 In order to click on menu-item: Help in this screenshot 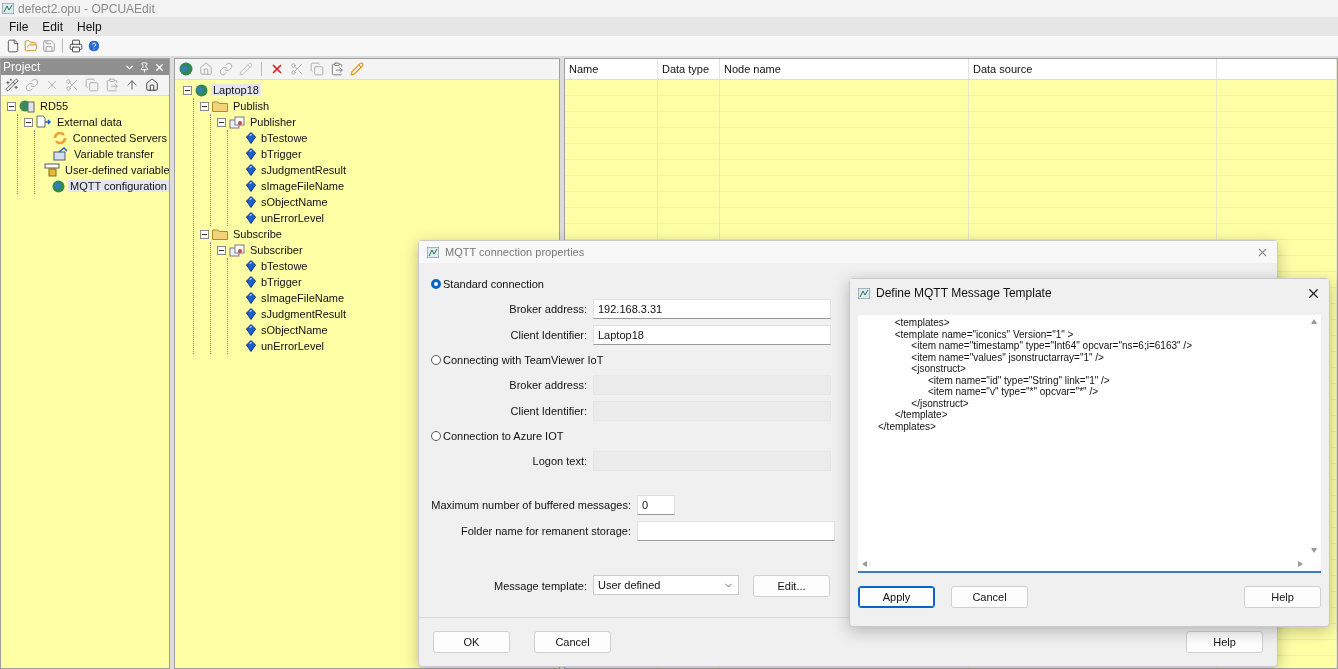, I will do `click(89, 26)`.